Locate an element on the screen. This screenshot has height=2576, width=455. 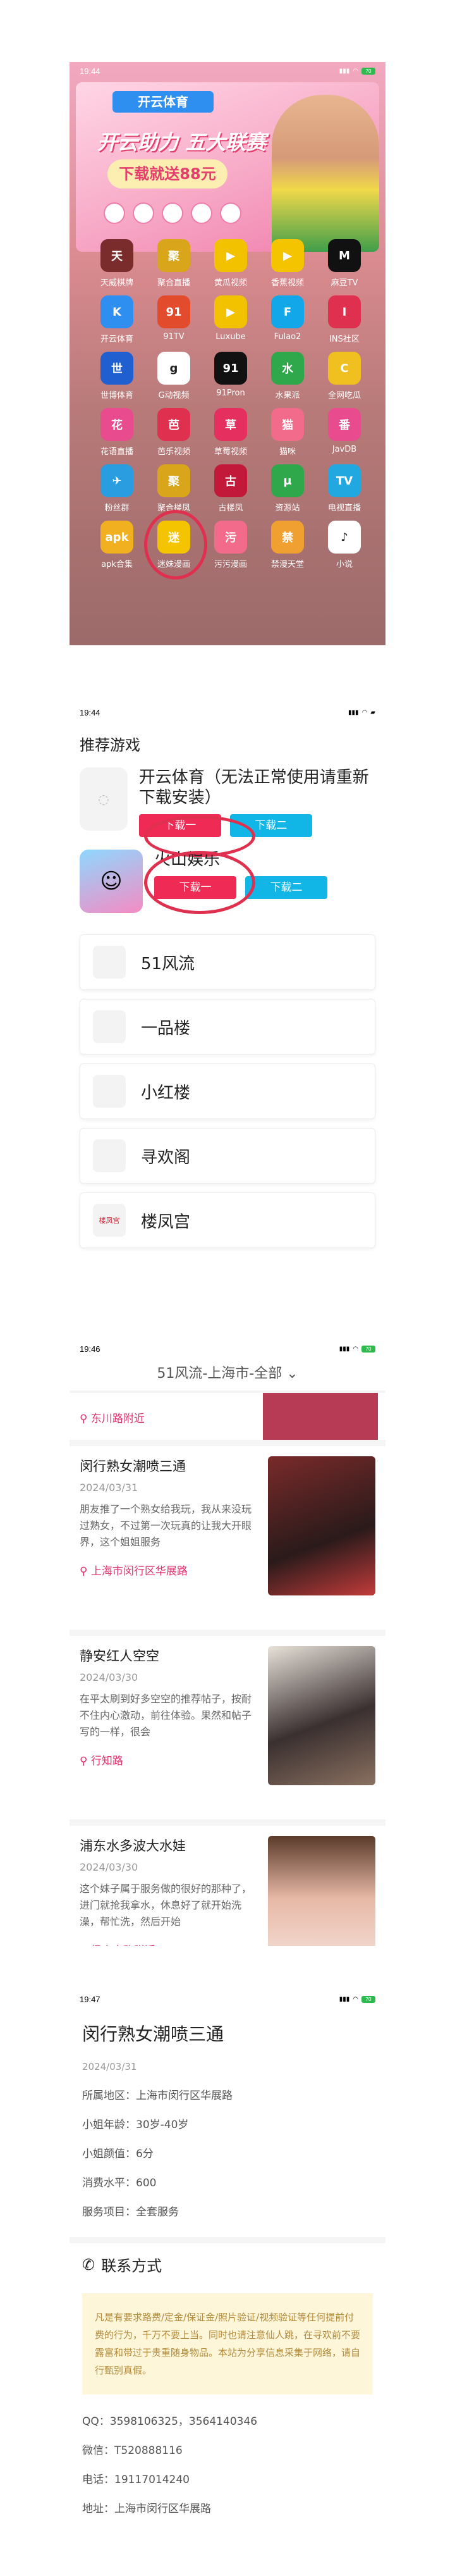
banner-headline: 开云助力 五大联赛 is located at coordinates (182, 142).